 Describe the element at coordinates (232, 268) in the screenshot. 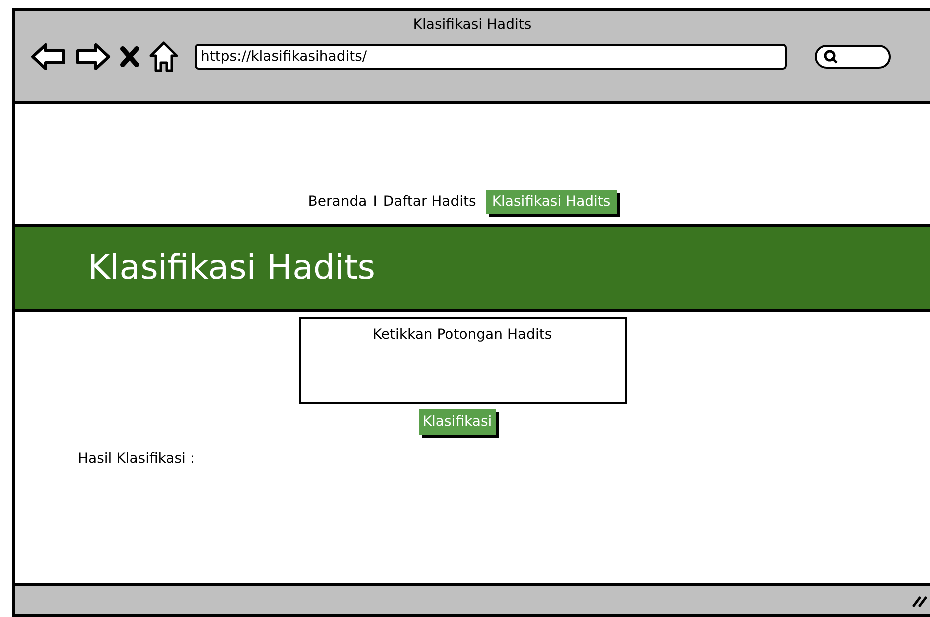

I see `page-heading: Klasifikasi Hadits` at that location.